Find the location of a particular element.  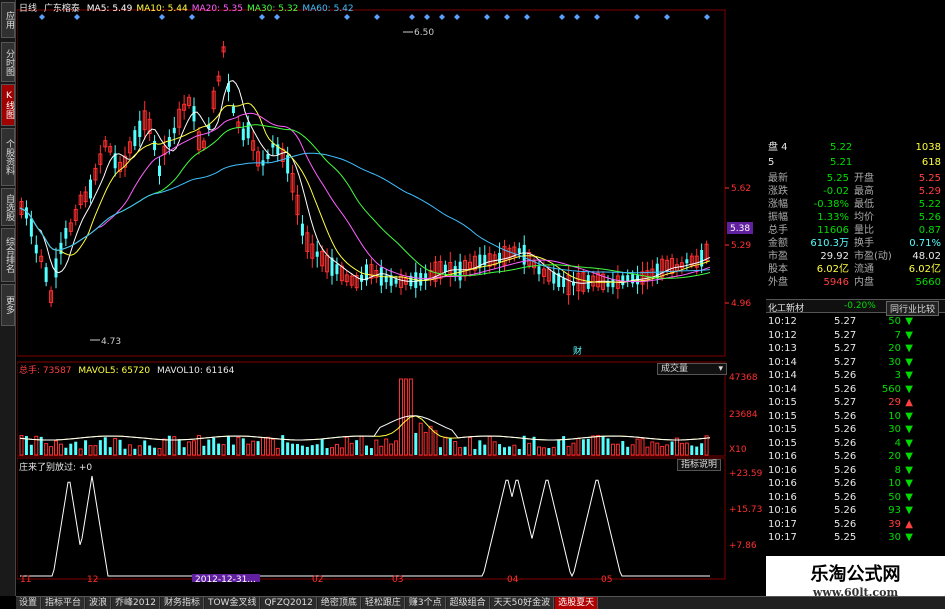

watermark-title: 乐淘公式网 is located at coordinates (855, 574).